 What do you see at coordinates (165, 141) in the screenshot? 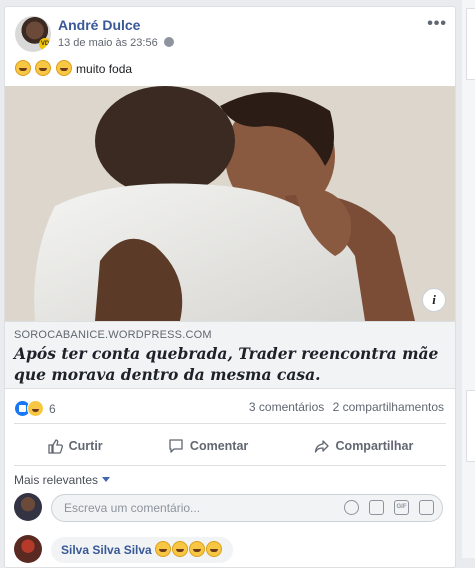
I see `man-head` at bounding box center [165, 141].